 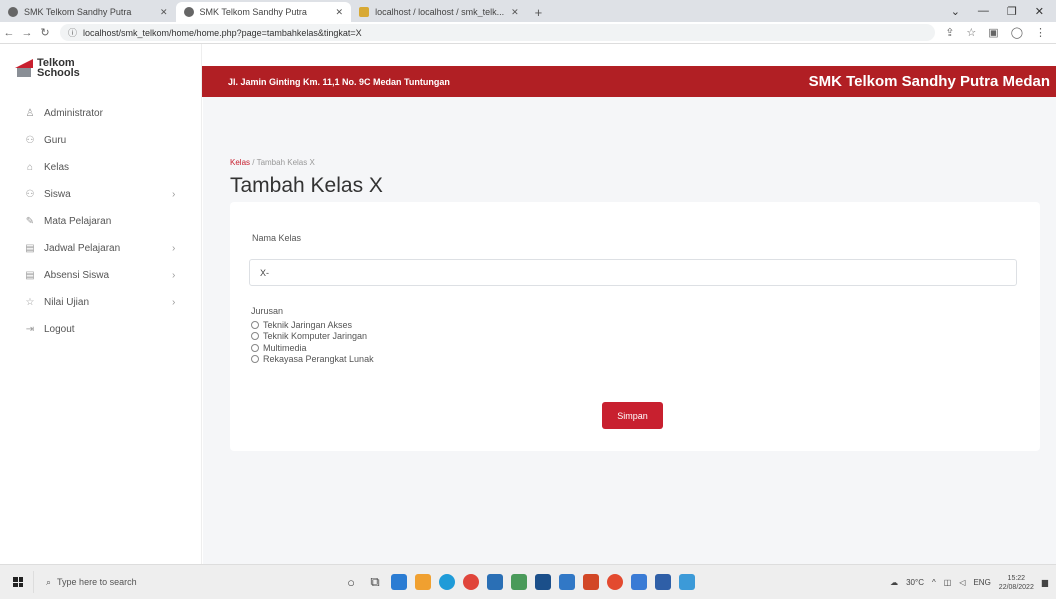 What do you see at coordinates (24, 68) in the screenshot?
I see `telkom-logo-icon` at bounding box center [24, 68].